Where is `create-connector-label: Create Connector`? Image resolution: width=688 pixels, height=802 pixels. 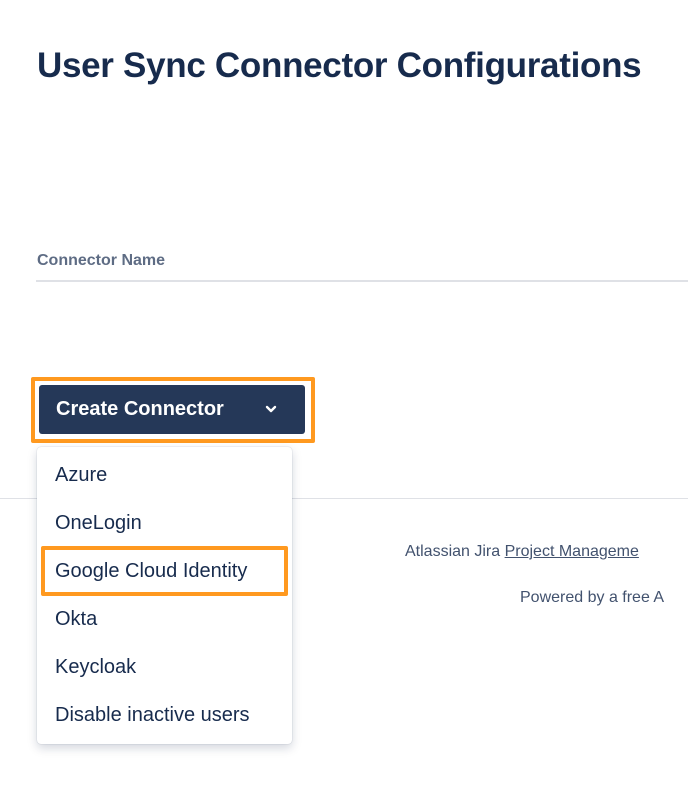 create-connector-label: Create Connector is located at coordinates (140, 409).